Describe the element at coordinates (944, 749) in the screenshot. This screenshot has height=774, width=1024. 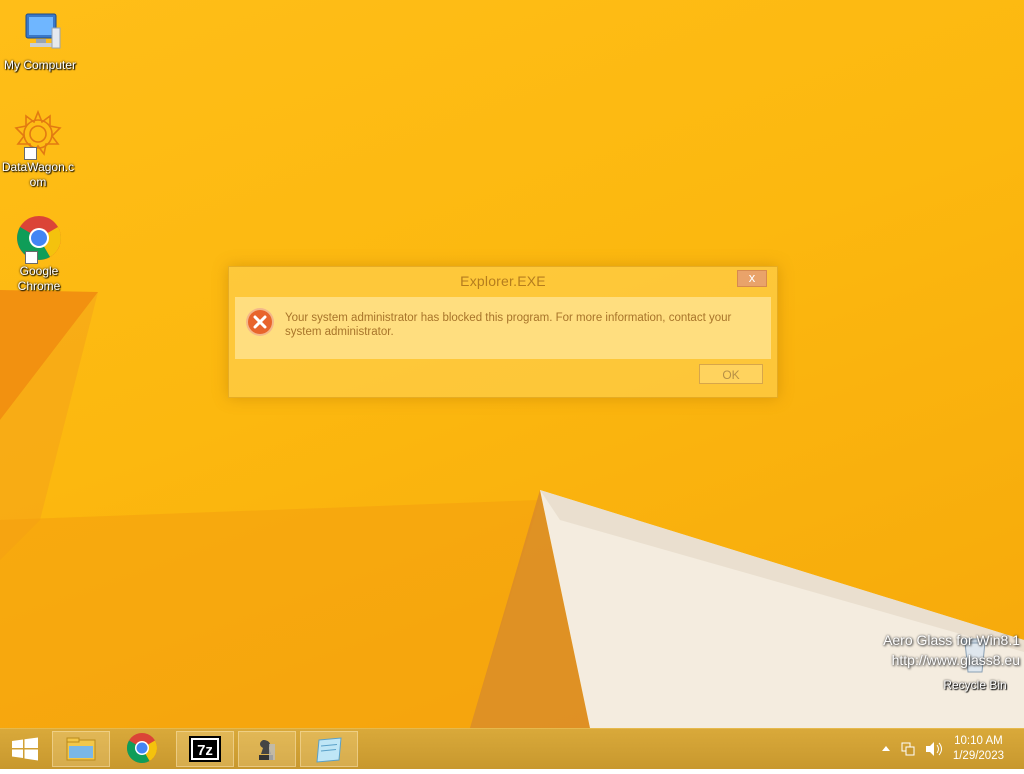
I see `system-tray: 10:10 AM 1/29/2023` at that location.